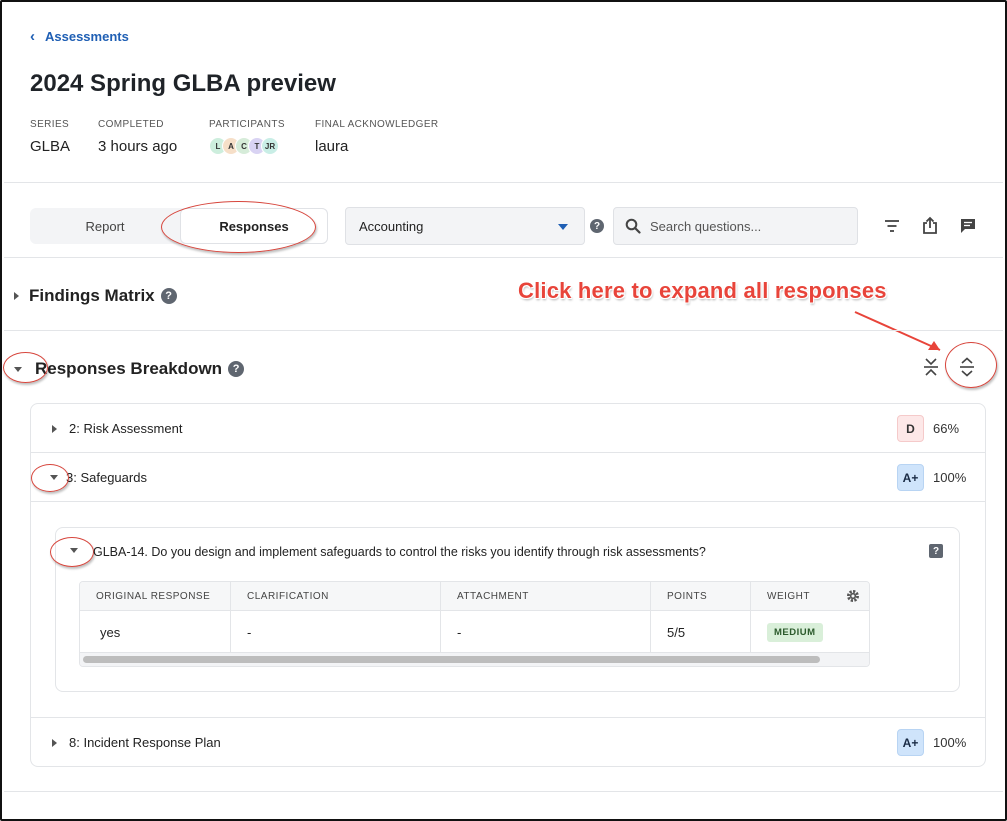 The height and width of the screenshot is (821, 1007). I want to click on findings-matrix-title: Findings Matrix, so click(92, 295).